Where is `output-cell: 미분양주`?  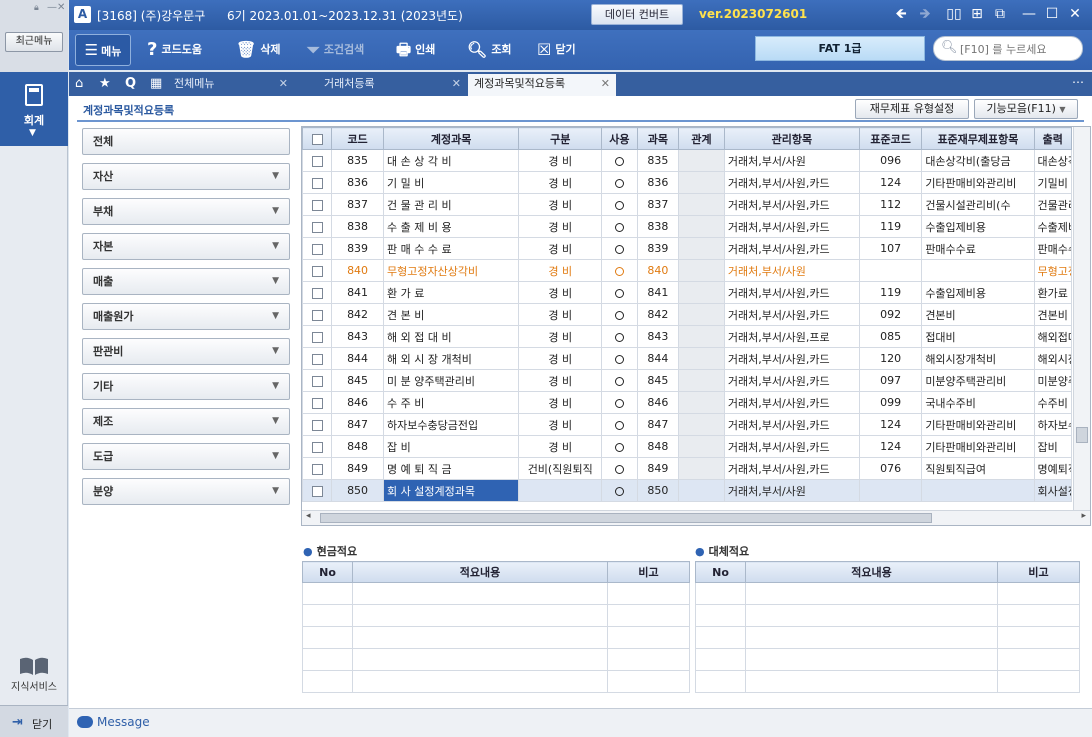
output-cell: 미분양주 is located at coordinates (1053, 380).